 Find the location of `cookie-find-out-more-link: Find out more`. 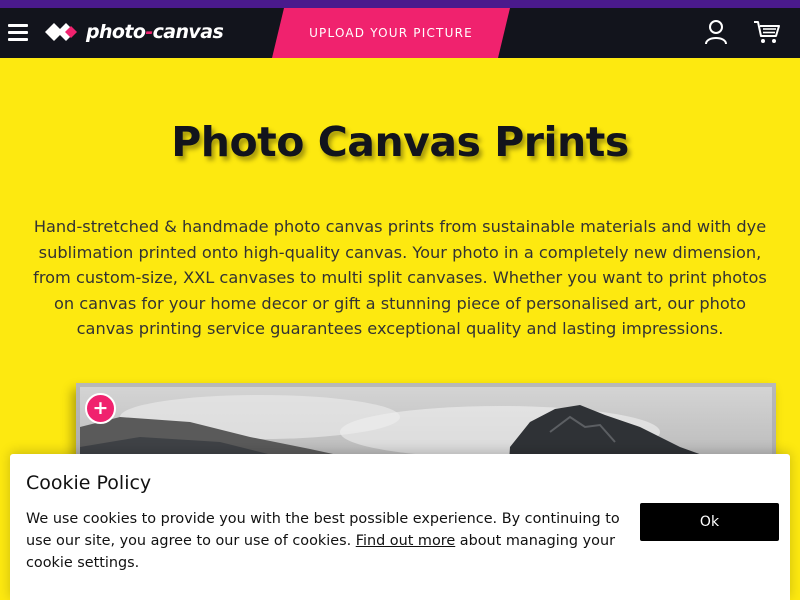

cookie-find-out-more-link: Find out more is located at coordinates (405, 541).